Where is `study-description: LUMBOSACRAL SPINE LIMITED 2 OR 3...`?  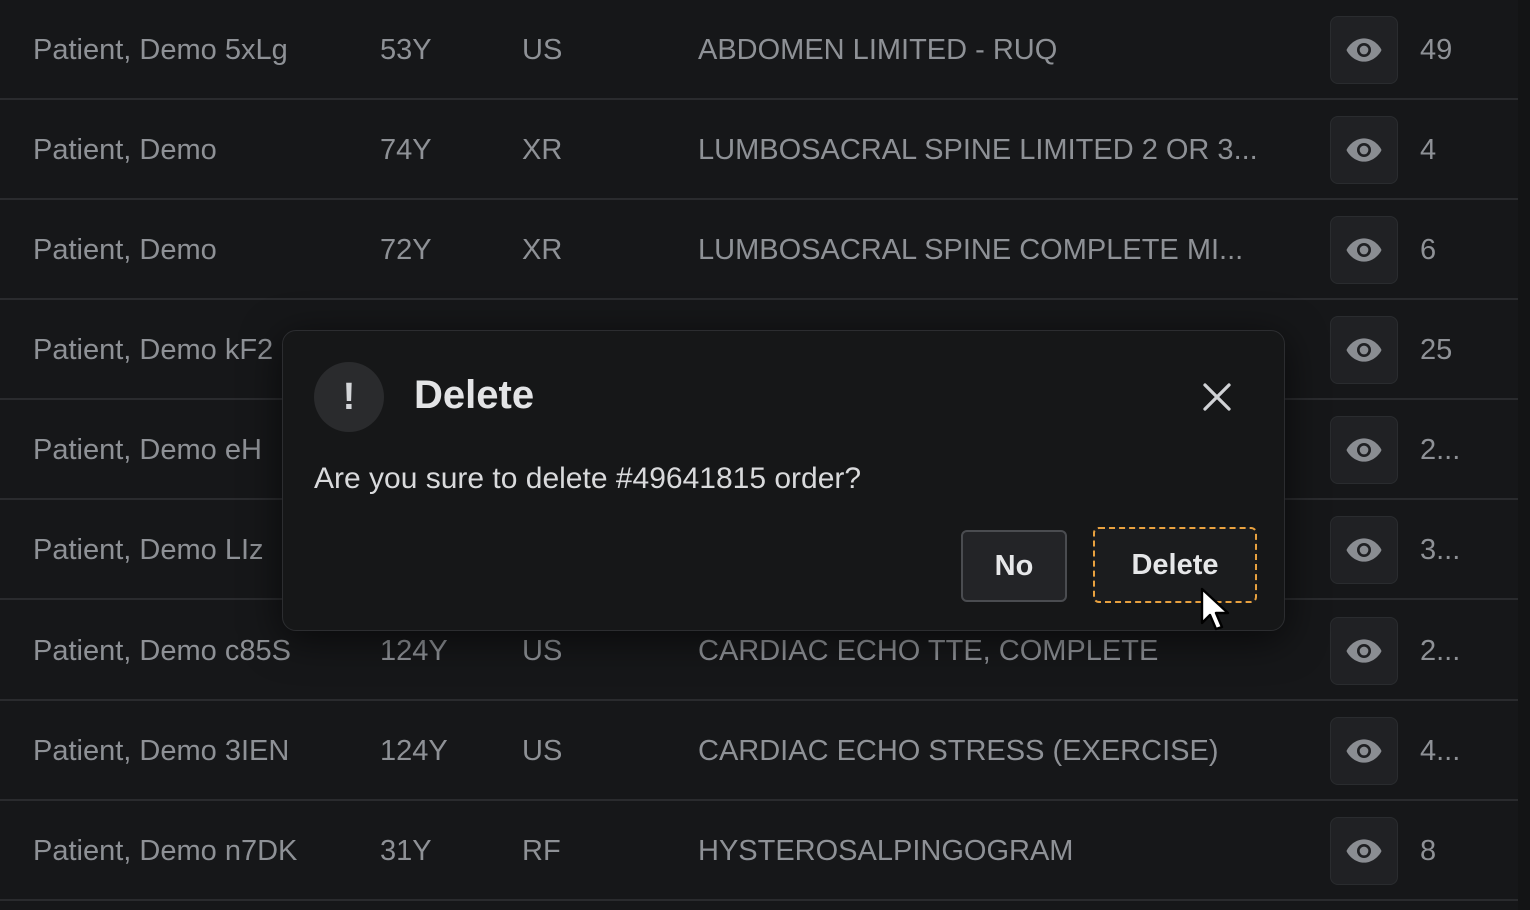 study-description: LUMBOSACRAL SPINE LIMITED 2 OR 3... is located at coordinates (978, 150).